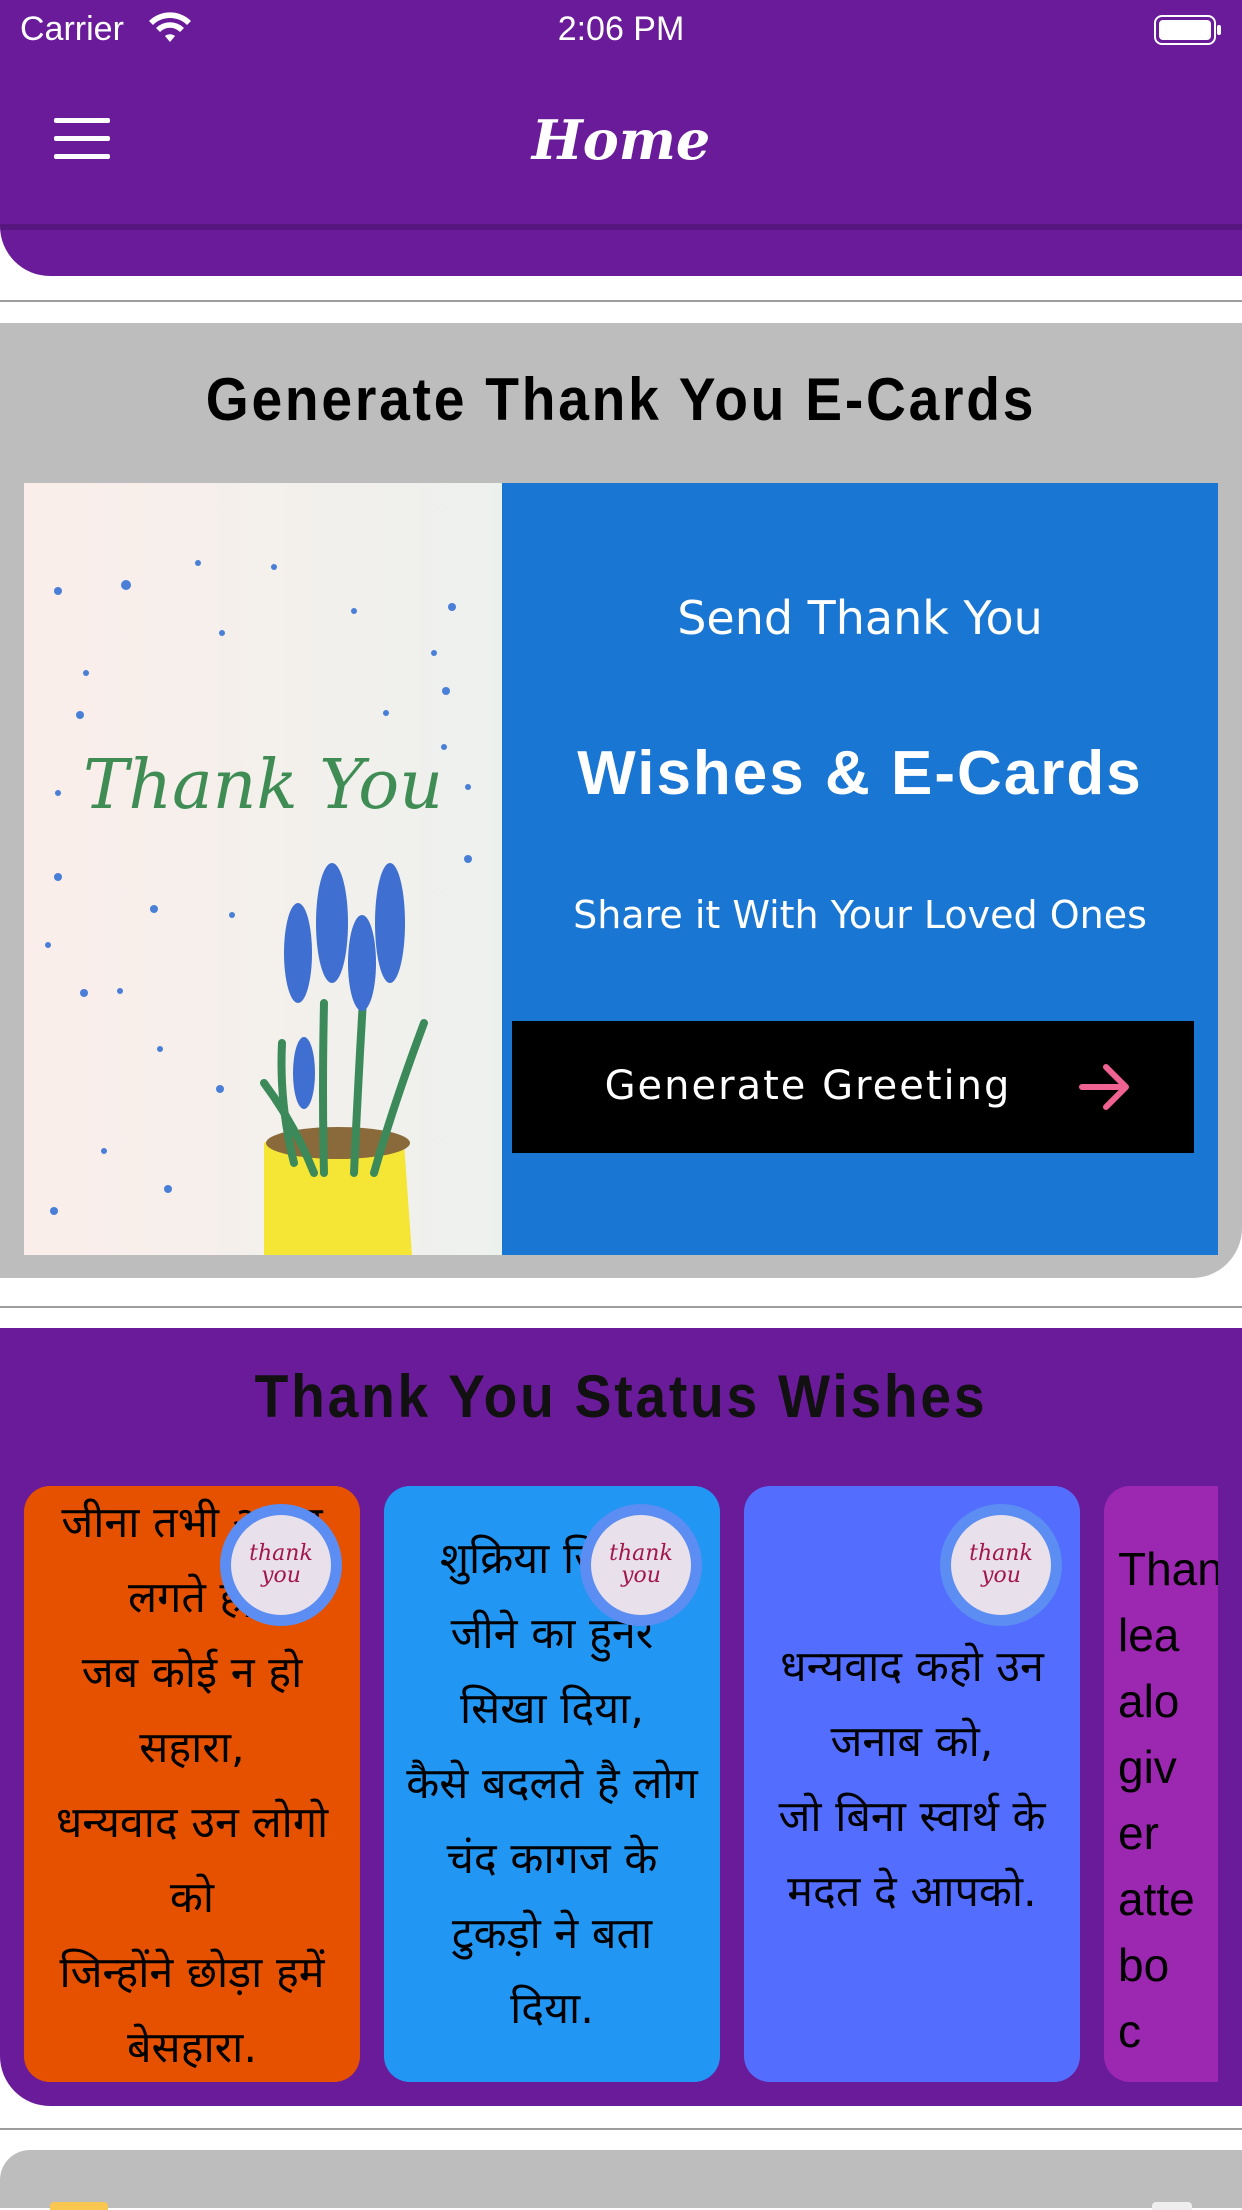 This screenshot has width=1242, height=2210. I want to click on header-shadow-line, so click(621, 227).